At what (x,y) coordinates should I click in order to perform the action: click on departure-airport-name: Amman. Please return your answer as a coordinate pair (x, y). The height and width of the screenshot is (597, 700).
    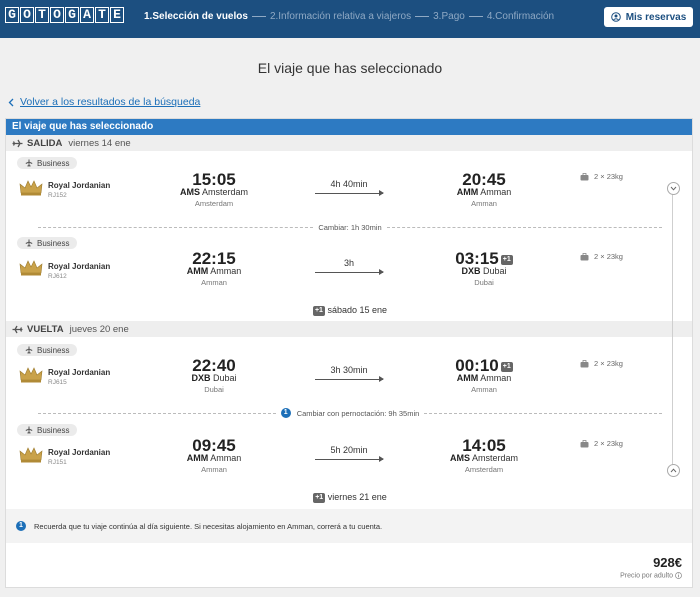
    Looking at the image, I should click on (226, 271).